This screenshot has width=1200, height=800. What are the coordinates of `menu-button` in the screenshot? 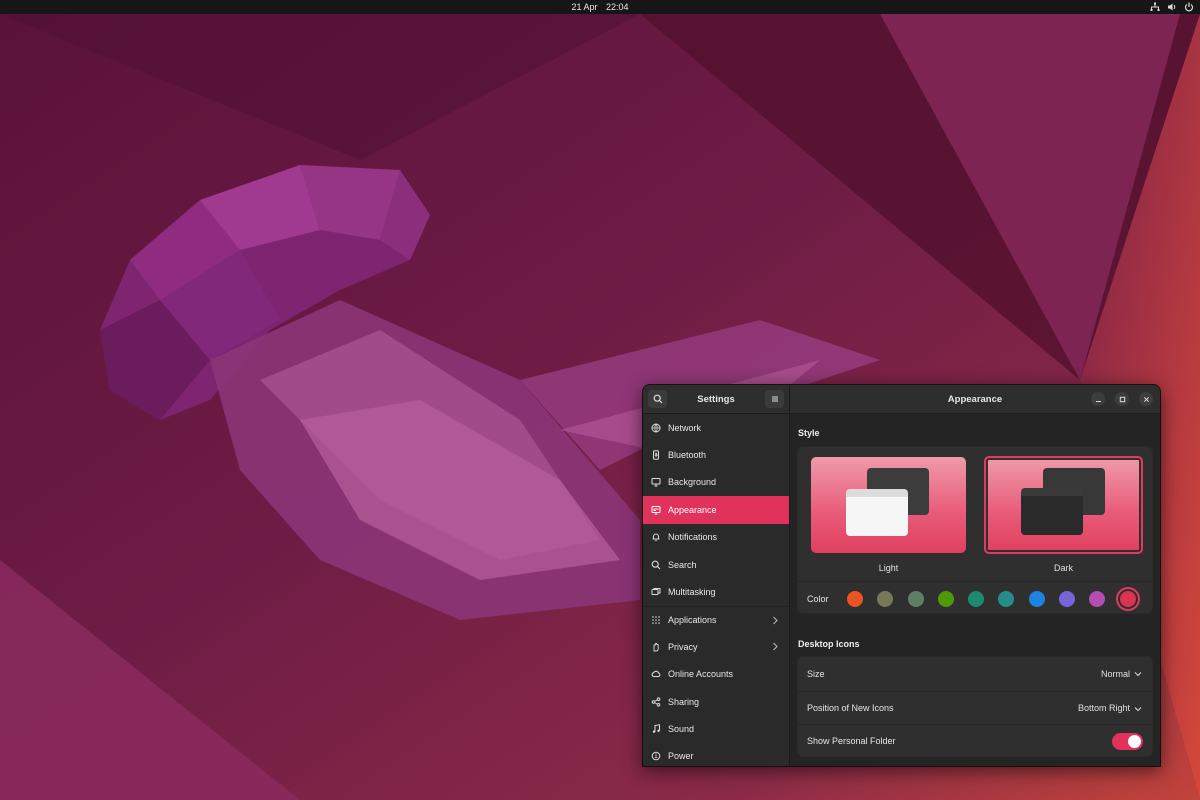 It's located at (774, 399).